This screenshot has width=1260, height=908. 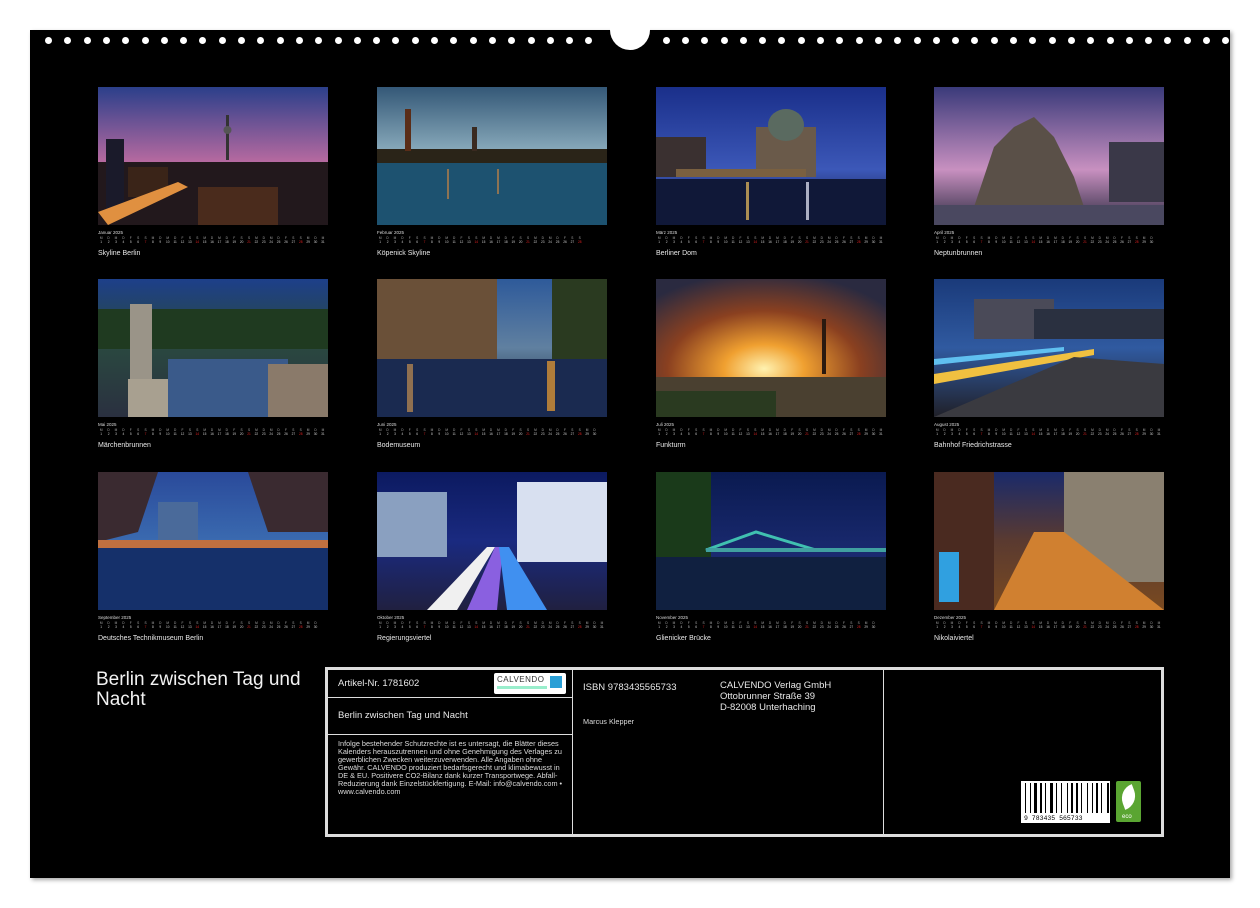 What do you see at coordinates (671, 445) in the screenshot?
I see `photo-caption: Funkturm` at bounding box center [671, 445].